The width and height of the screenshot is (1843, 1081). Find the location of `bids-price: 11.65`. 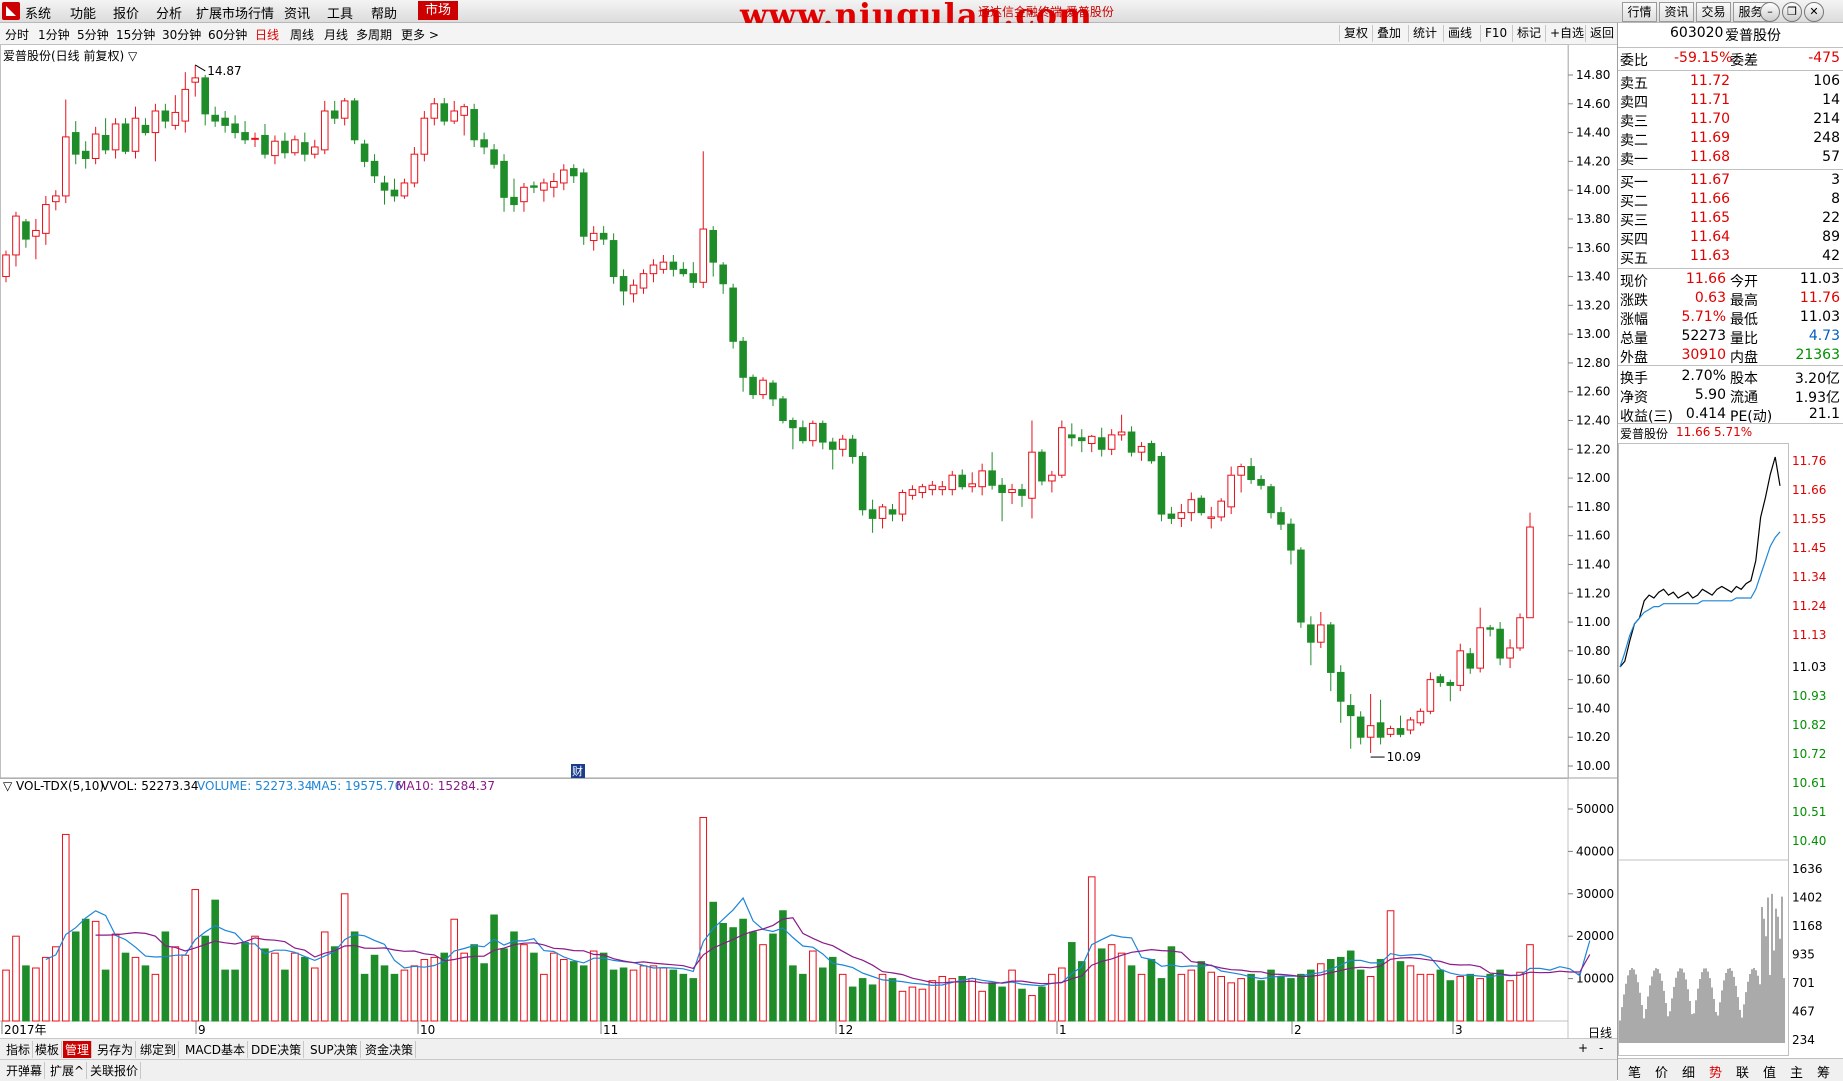

bids-price: 11.65 is located at coordinates (1710, 218).